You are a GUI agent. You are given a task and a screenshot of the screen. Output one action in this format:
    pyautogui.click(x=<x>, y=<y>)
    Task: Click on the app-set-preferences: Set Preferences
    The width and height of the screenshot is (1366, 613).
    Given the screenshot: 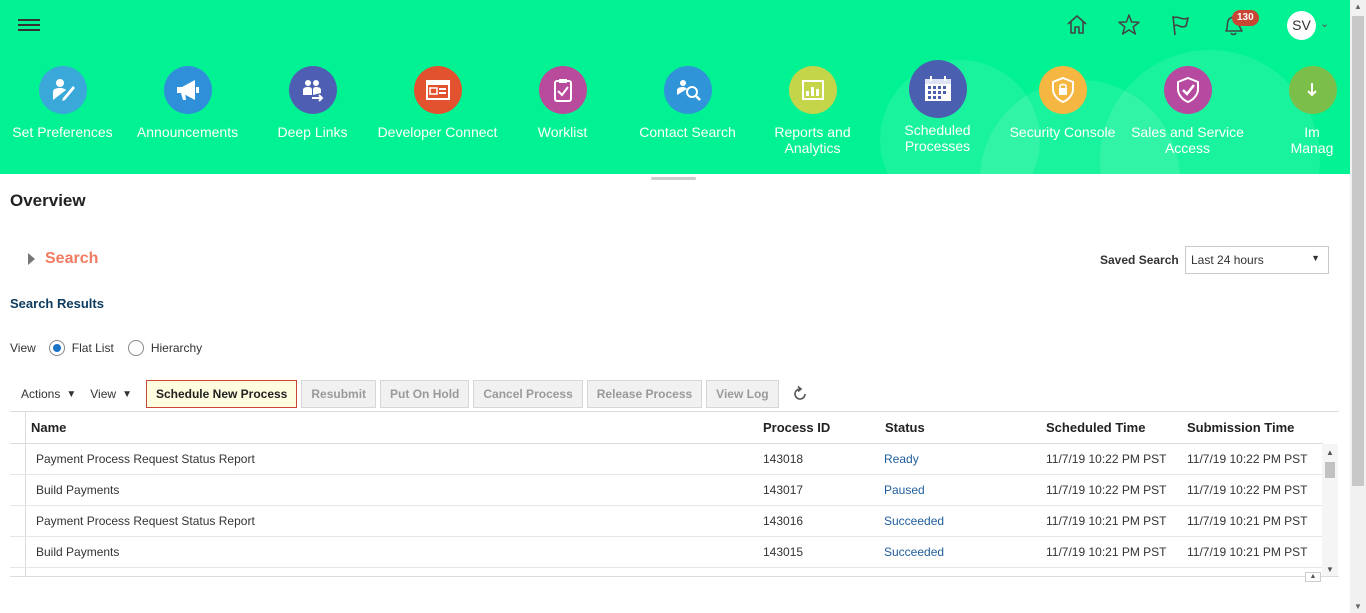 What is the action you would take?
    pyautogui.click(x=62, y=103)
    